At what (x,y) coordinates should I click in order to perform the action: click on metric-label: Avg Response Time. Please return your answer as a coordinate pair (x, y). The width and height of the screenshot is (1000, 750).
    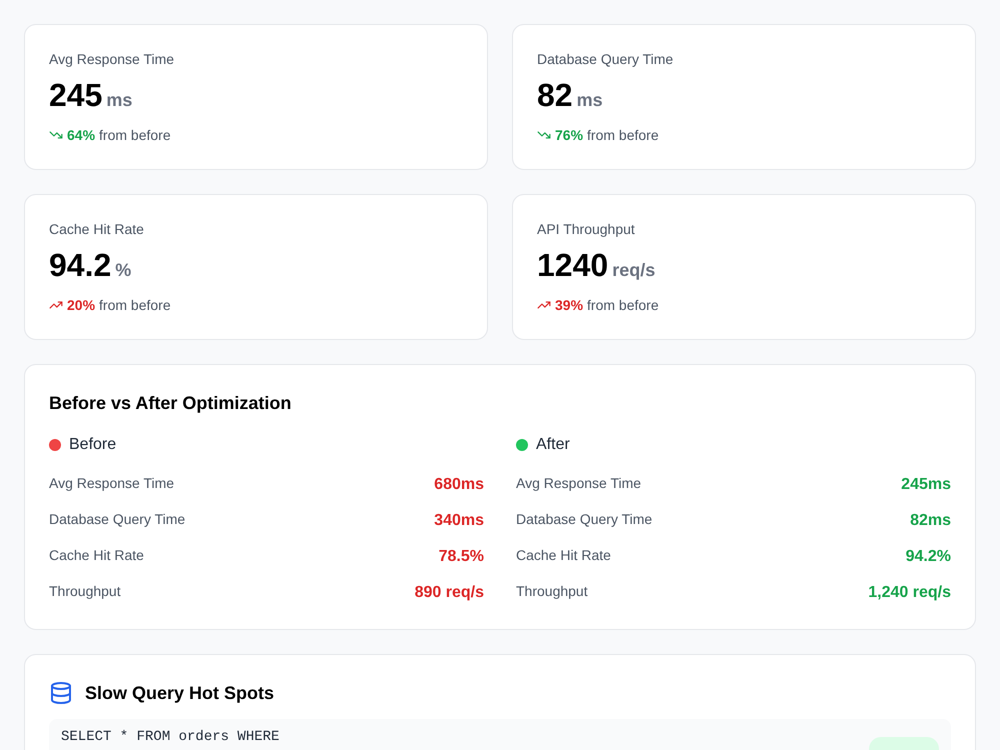
    Looking at the image, I should click on (112, 59).